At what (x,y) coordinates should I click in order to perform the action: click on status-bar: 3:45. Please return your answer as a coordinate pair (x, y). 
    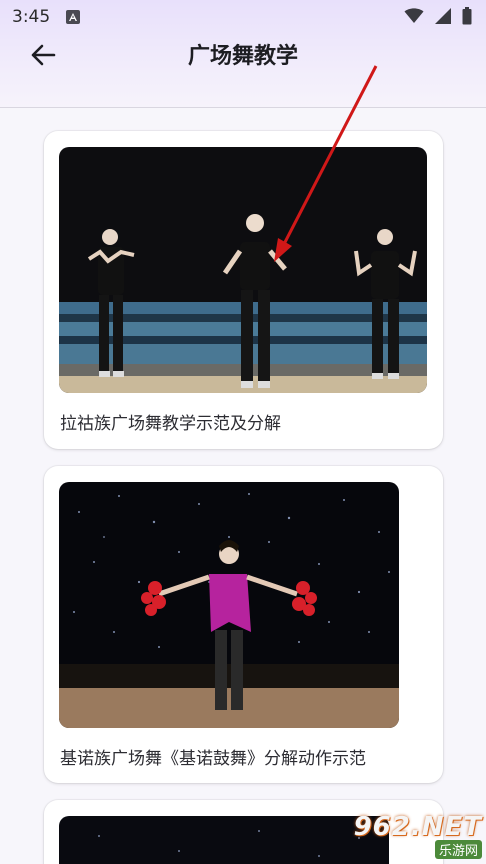
    Looking at the image, I should click on (243, 17).